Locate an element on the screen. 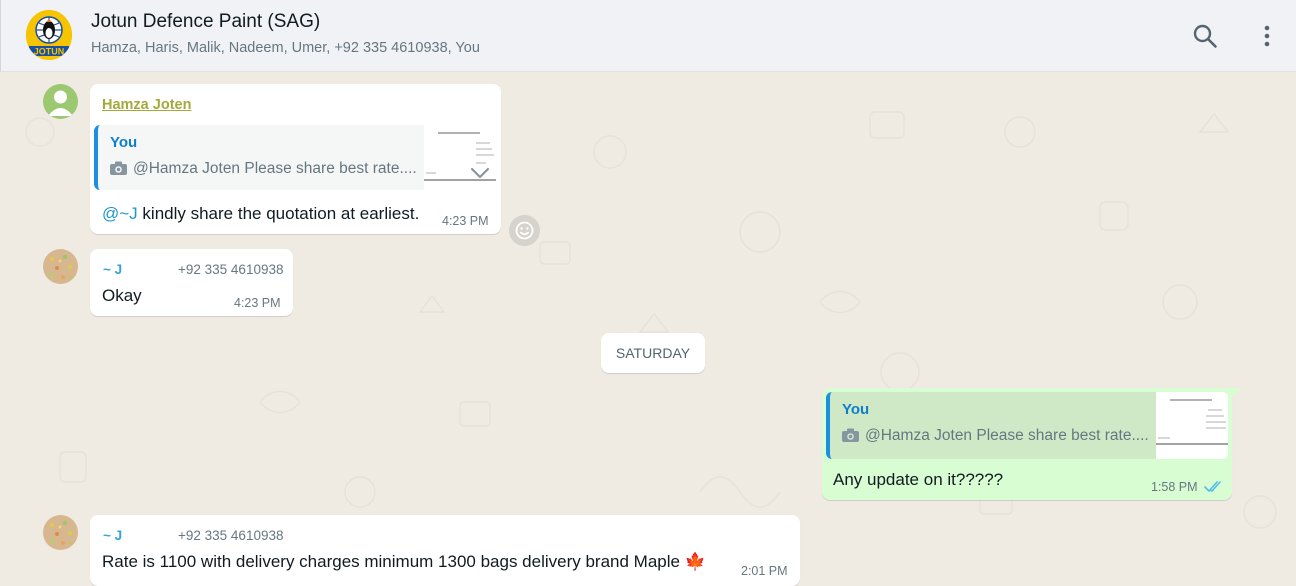 The image size is (1296, 586). message-text: Okay is located at coordinates (122, 295).